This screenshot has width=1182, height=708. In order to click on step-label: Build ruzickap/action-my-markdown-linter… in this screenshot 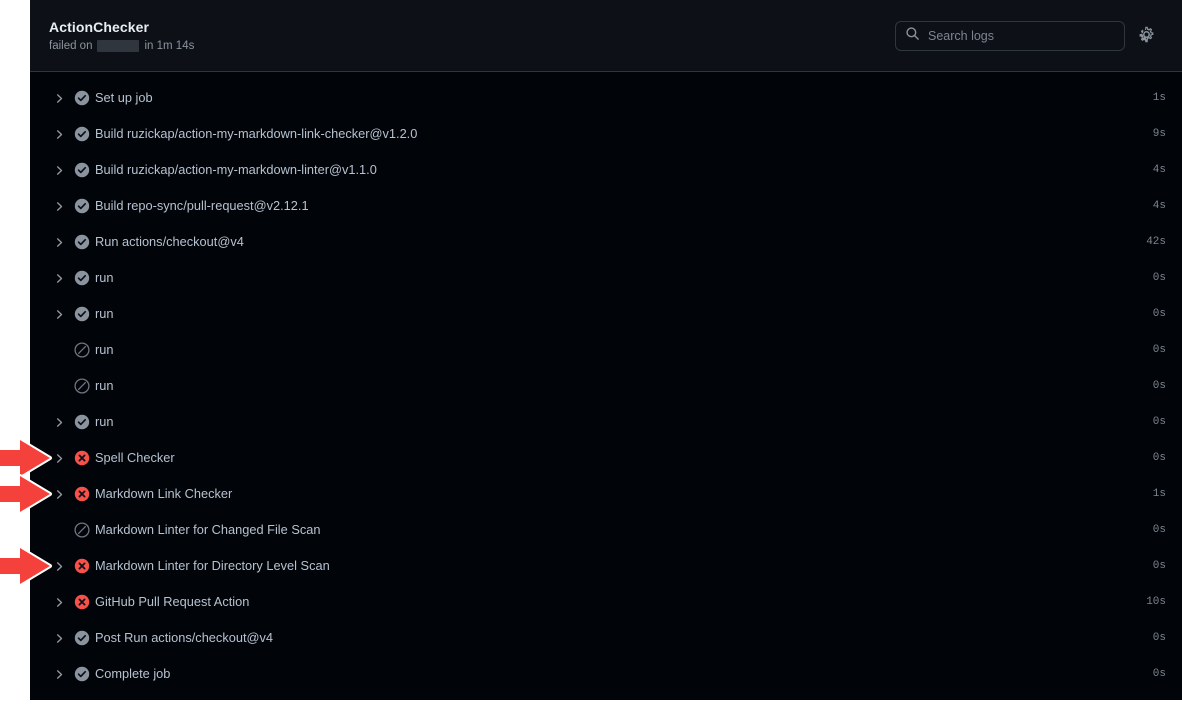, I will do `click(236, 169)`.